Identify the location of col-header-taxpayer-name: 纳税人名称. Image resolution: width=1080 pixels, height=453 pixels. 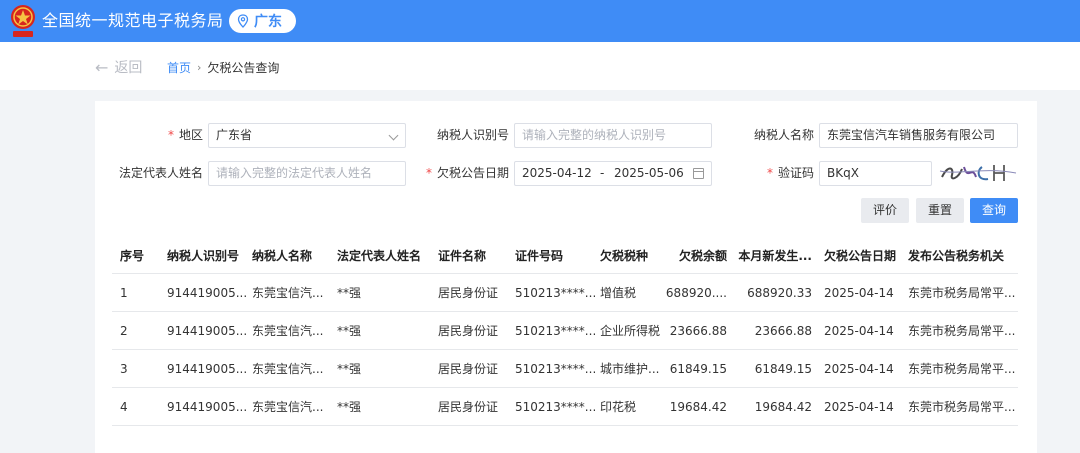
(282, 256).